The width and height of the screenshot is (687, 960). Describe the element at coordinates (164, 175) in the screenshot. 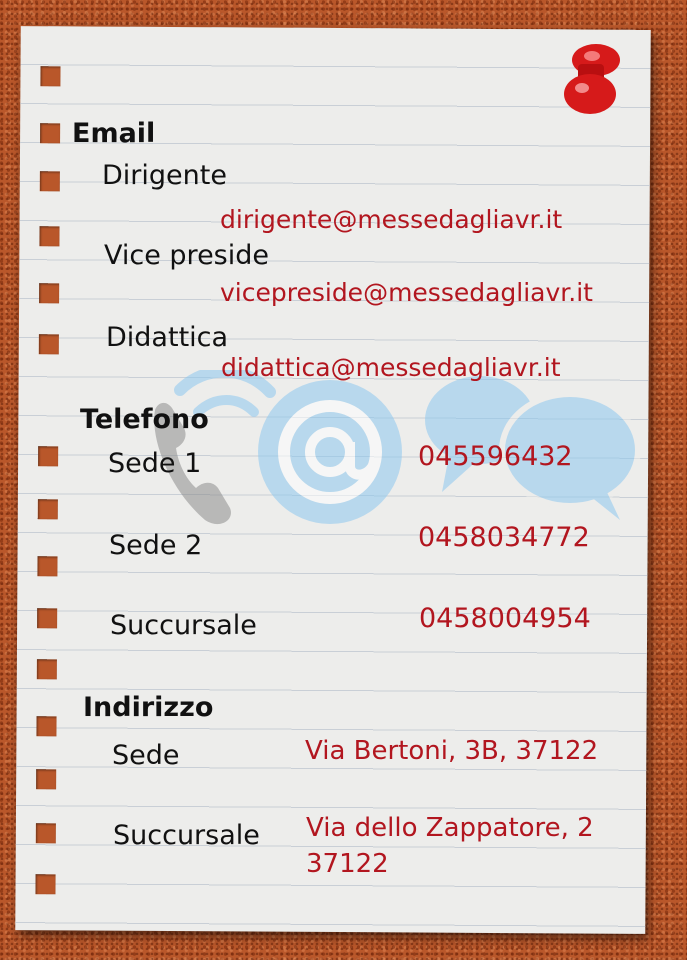

I see `email-label-dirigente: Dirigente` at that location.